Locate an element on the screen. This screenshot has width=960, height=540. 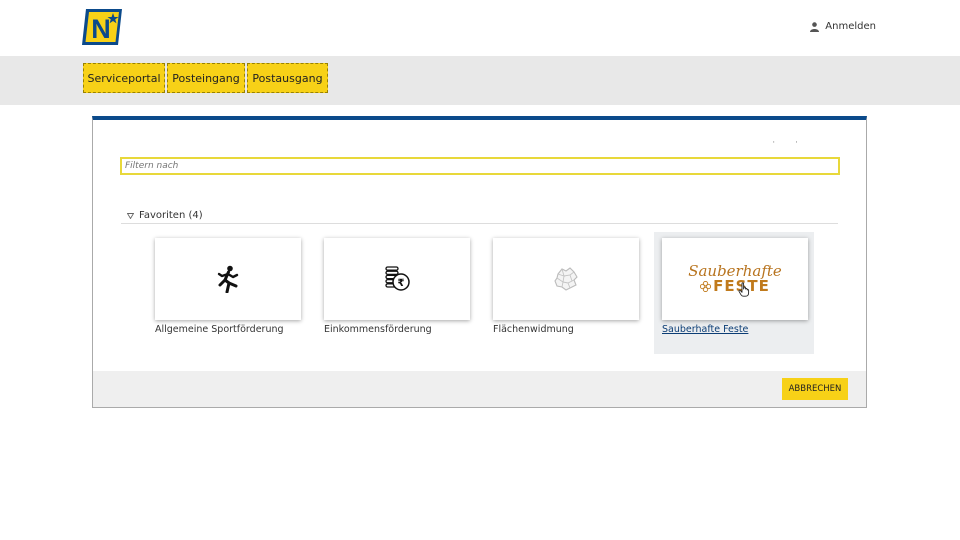
login-label: Anmelden is located at coordinates (850, 26).